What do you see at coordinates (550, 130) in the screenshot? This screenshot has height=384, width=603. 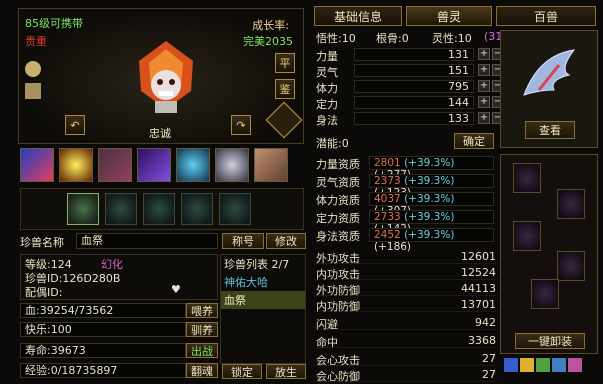 I see `view-button: 查看` at bounding box center [550, 130].